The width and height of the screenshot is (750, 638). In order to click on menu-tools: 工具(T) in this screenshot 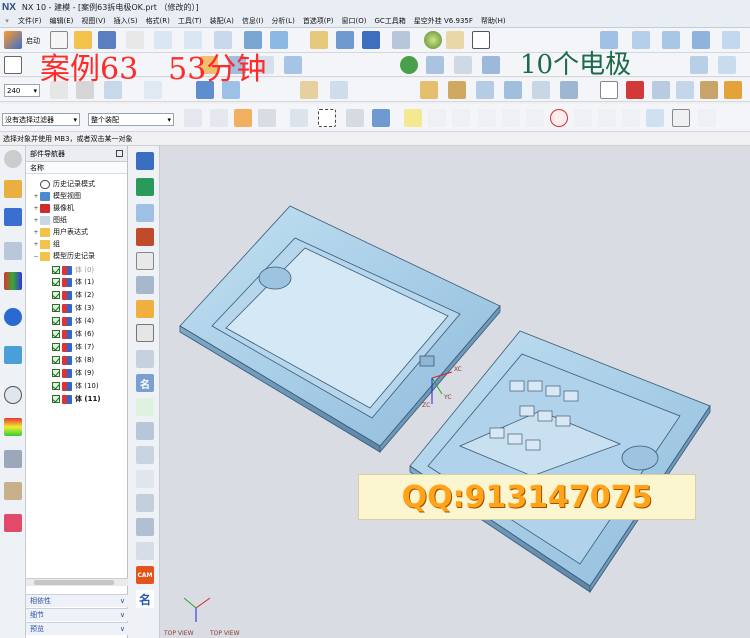, I will do `click(190, 21)`.